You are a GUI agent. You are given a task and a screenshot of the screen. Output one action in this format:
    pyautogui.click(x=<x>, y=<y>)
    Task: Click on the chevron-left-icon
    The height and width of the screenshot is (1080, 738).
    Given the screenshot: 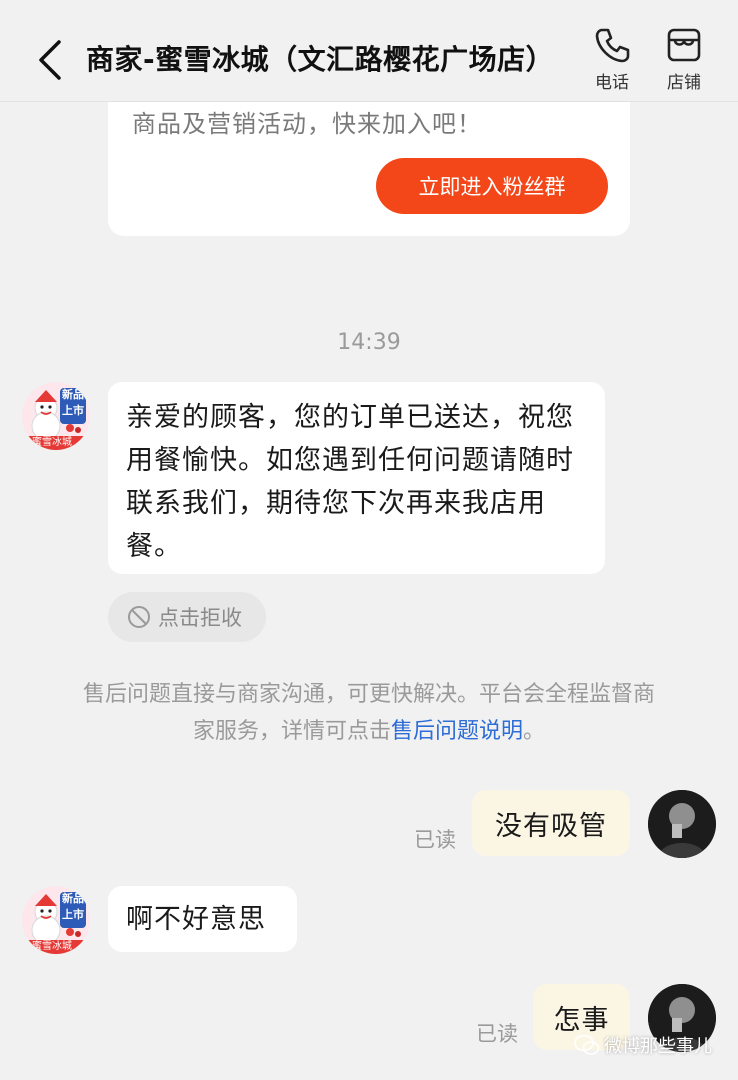 What is the action you would take?
    pyautogui.click(x=50, y=60)
    